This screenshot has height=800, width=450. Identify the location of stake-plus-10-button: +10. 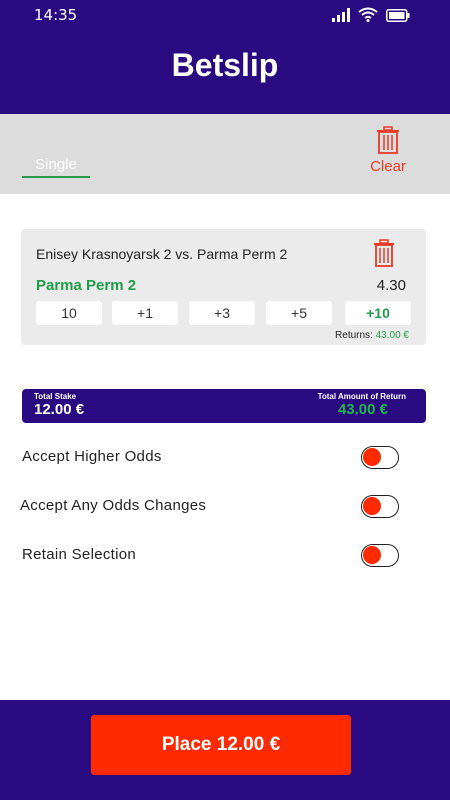
(378, 313).